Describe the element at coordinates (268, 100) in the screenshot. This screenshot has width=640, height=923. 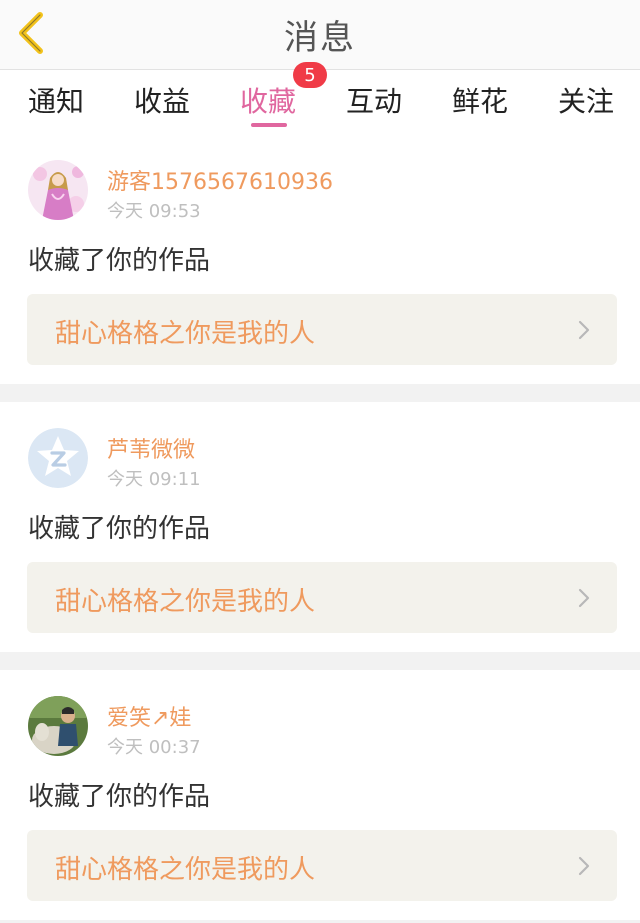
I see `tab-favorites: 收藏` at that location.